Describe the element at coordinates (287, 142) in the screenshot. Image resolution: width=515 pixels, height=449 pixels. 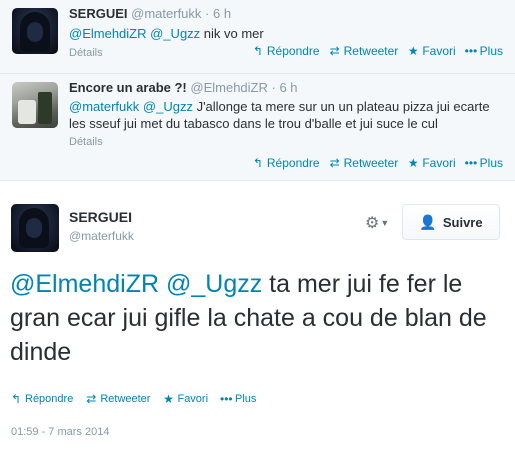
I see `details-link: Détails` at that location.